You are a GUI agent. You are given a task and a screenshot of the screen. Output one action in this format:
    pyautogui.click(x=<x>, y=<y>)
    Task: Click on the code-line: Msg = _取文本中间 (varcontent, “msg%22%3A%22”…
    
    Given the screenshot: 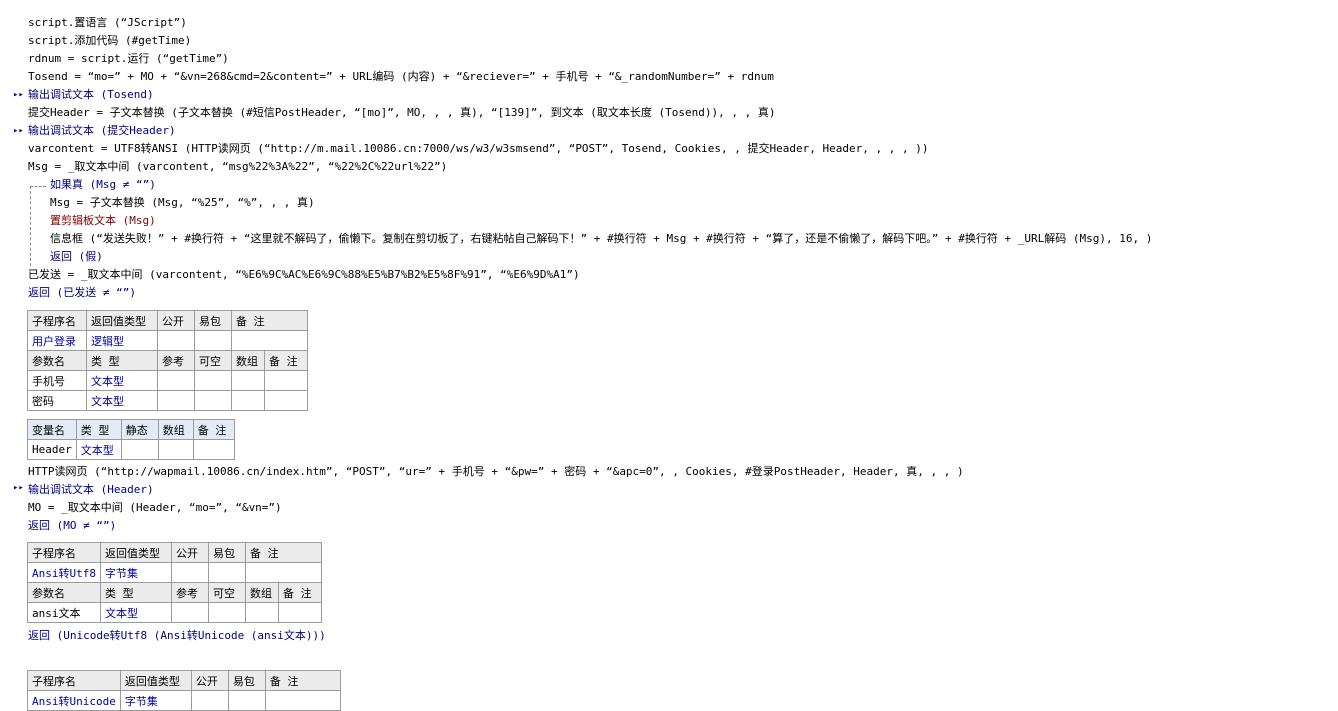 What is the action you would take?
    pyautogui.click(x=237, y=167)
    